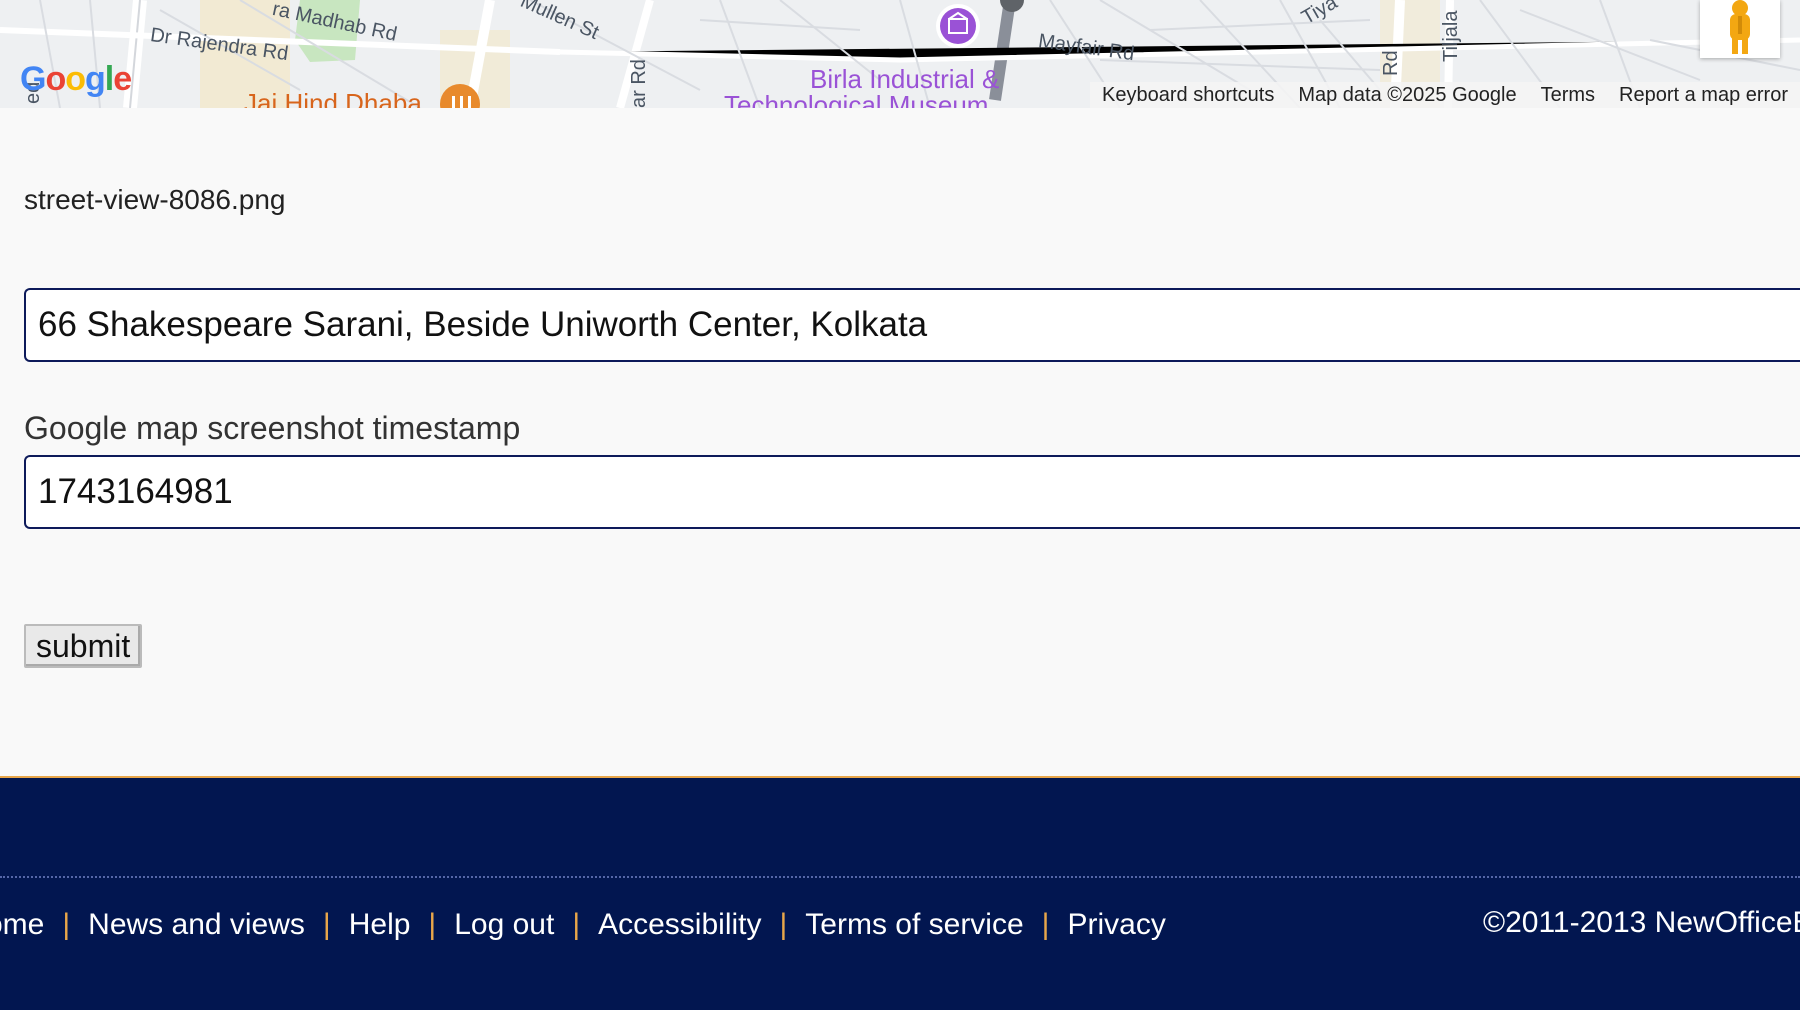 This screenshot has width=1800, height=1010. What do you see at coordinates (333, 98) in the screenshot?
I see `poi-restaurant: Jai Hind Dhaba` at bounding box center [333, 98].